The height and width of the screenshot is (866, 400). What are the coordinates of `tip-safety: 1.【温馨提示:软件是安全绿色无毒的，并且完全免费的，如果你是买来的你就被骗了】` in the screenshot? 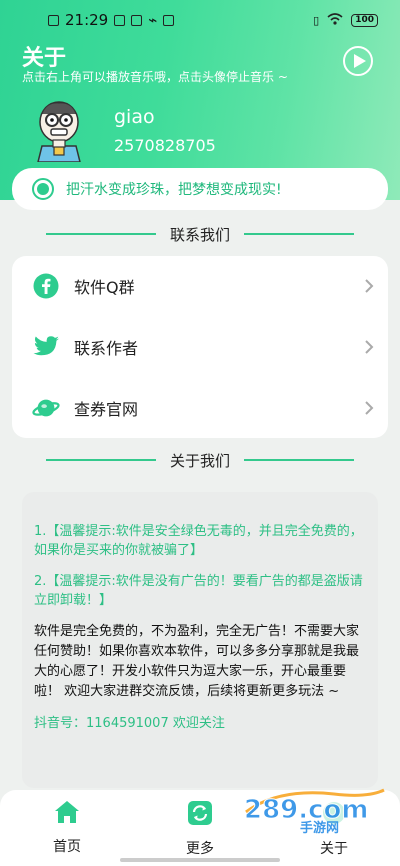 It's located at (198, 541).